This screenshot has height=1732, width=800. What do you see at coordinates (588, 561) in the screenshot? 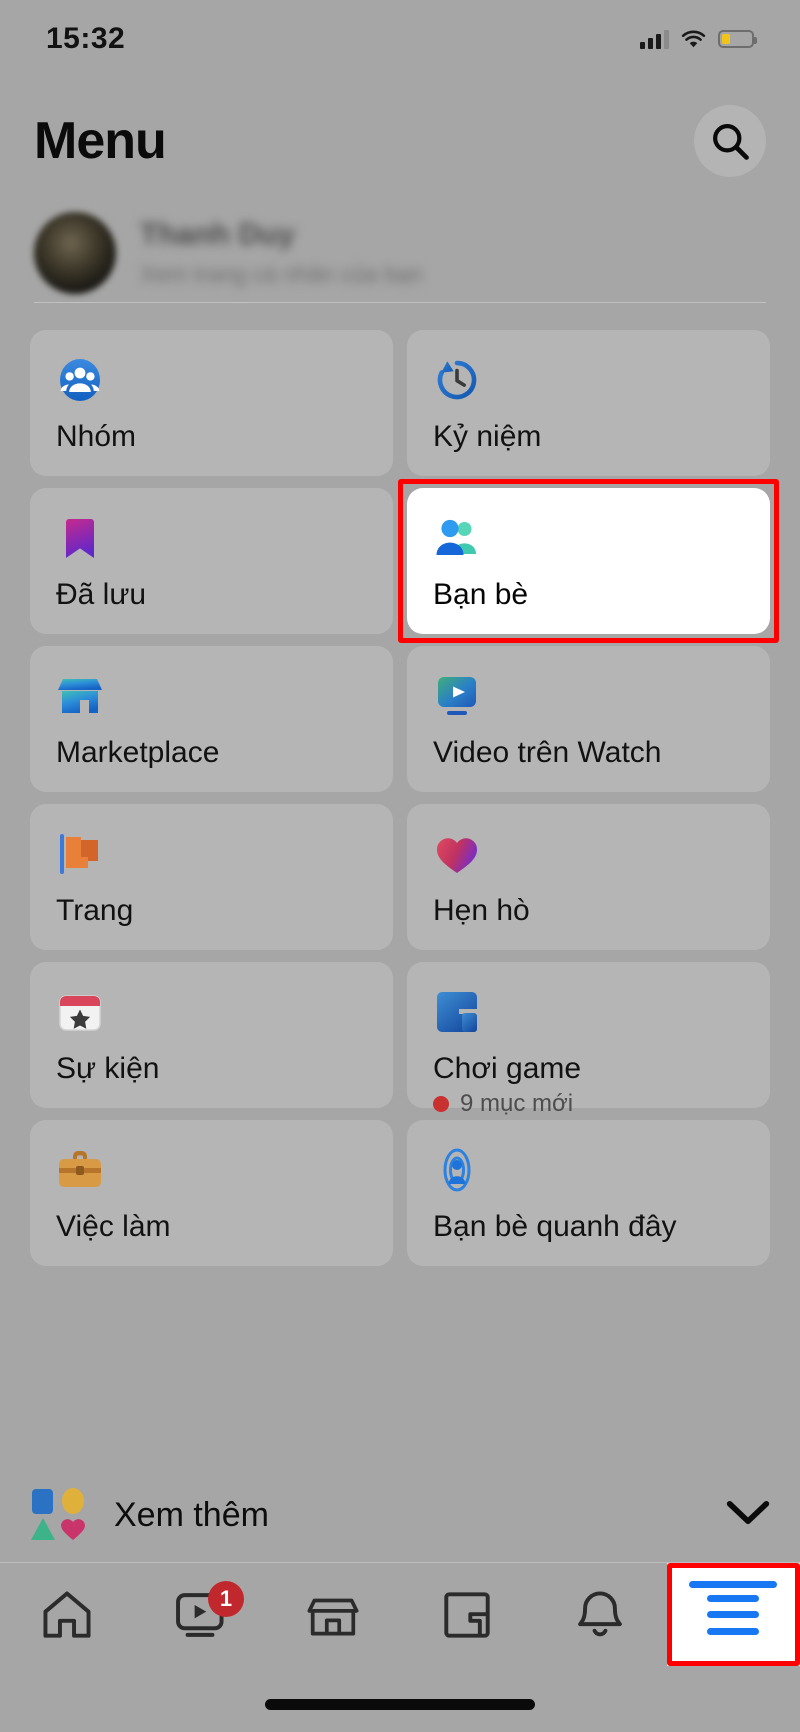
I see `menu-tile-friends: Bạn bè` at bounding box center [588, 561].